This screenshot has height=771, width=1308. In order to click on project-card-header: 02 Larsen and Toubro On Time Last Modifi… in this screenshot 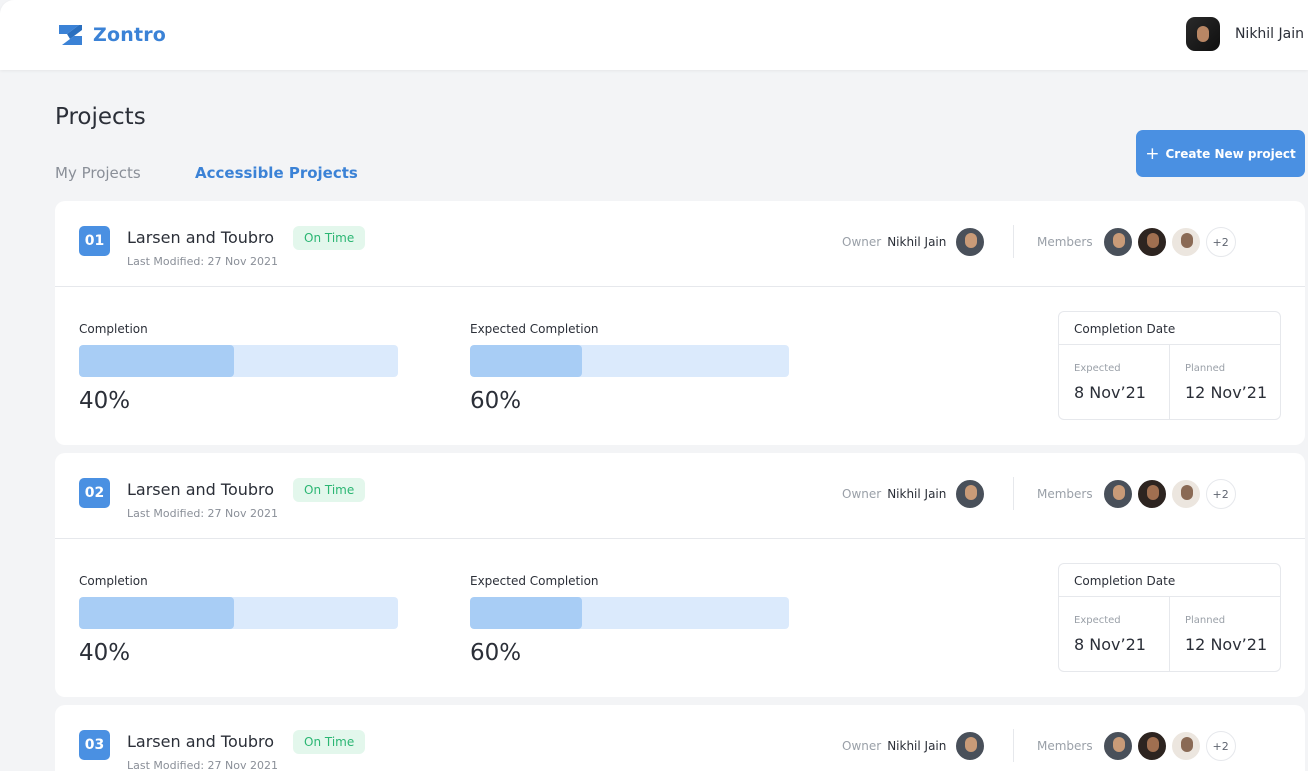, I will do `click(680, 496)`.